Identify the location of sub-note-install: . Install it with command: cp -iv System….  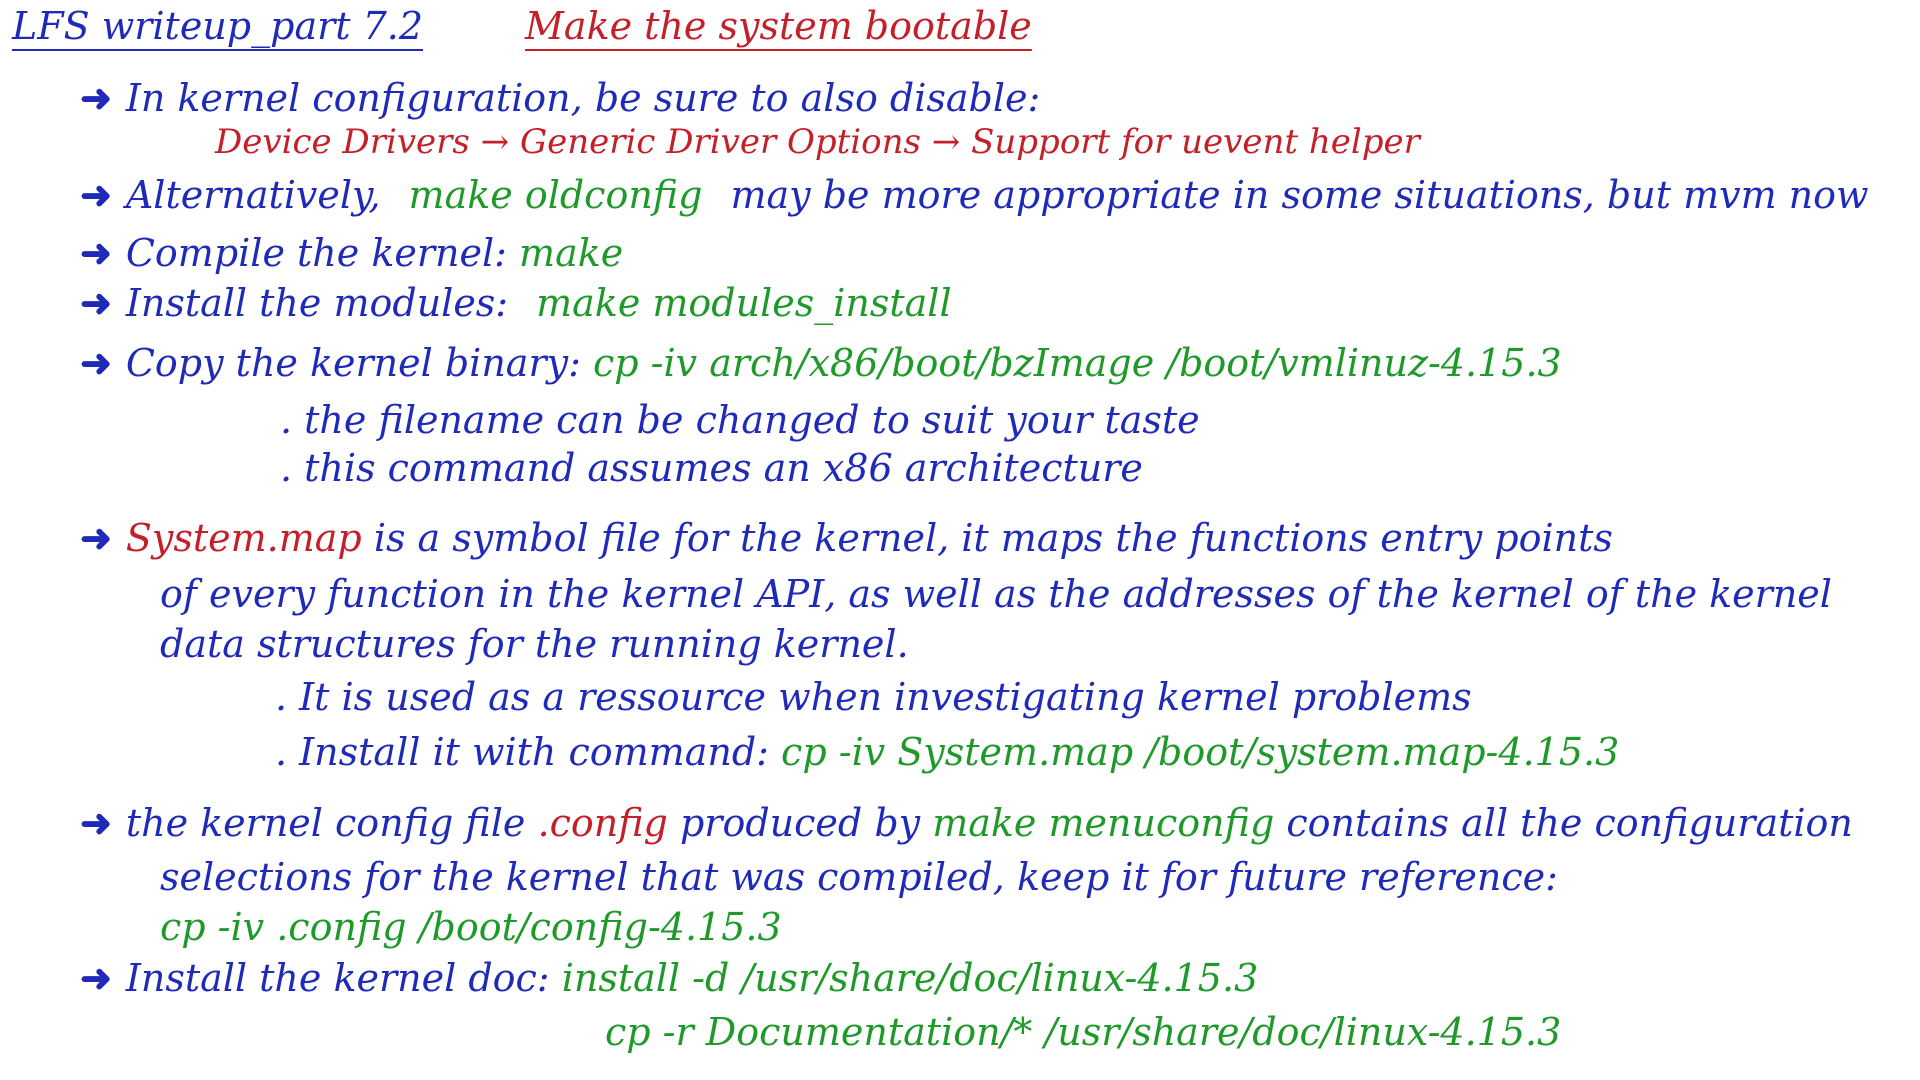
(947, 753).